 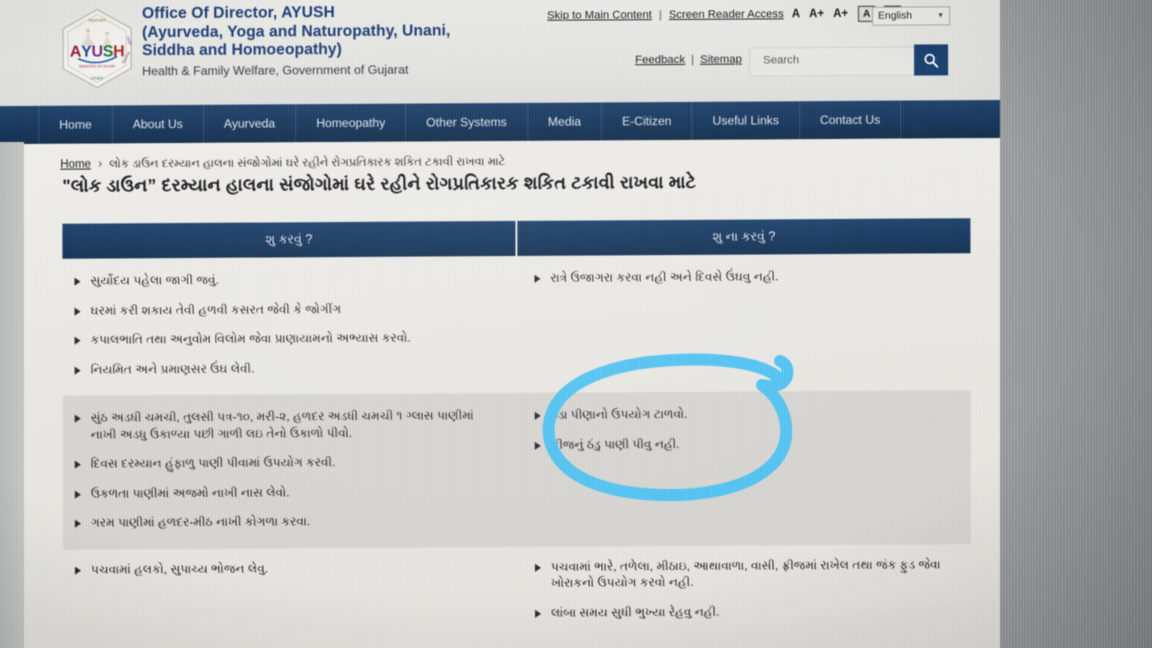 I want to click on svg-text: AYUSH, so click(x=97, y=51).